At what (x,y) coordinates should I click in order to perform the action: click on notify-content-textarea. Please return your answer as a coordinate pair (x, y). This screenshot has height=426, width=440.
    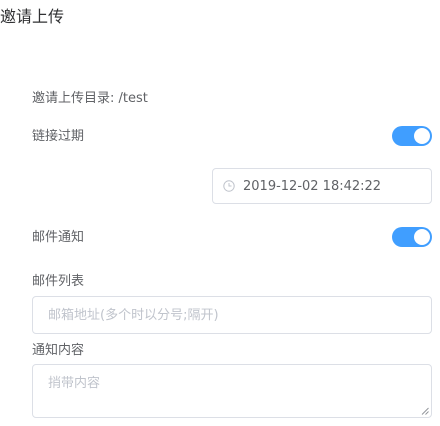
    Looking at the image, I should click on (232, 391).